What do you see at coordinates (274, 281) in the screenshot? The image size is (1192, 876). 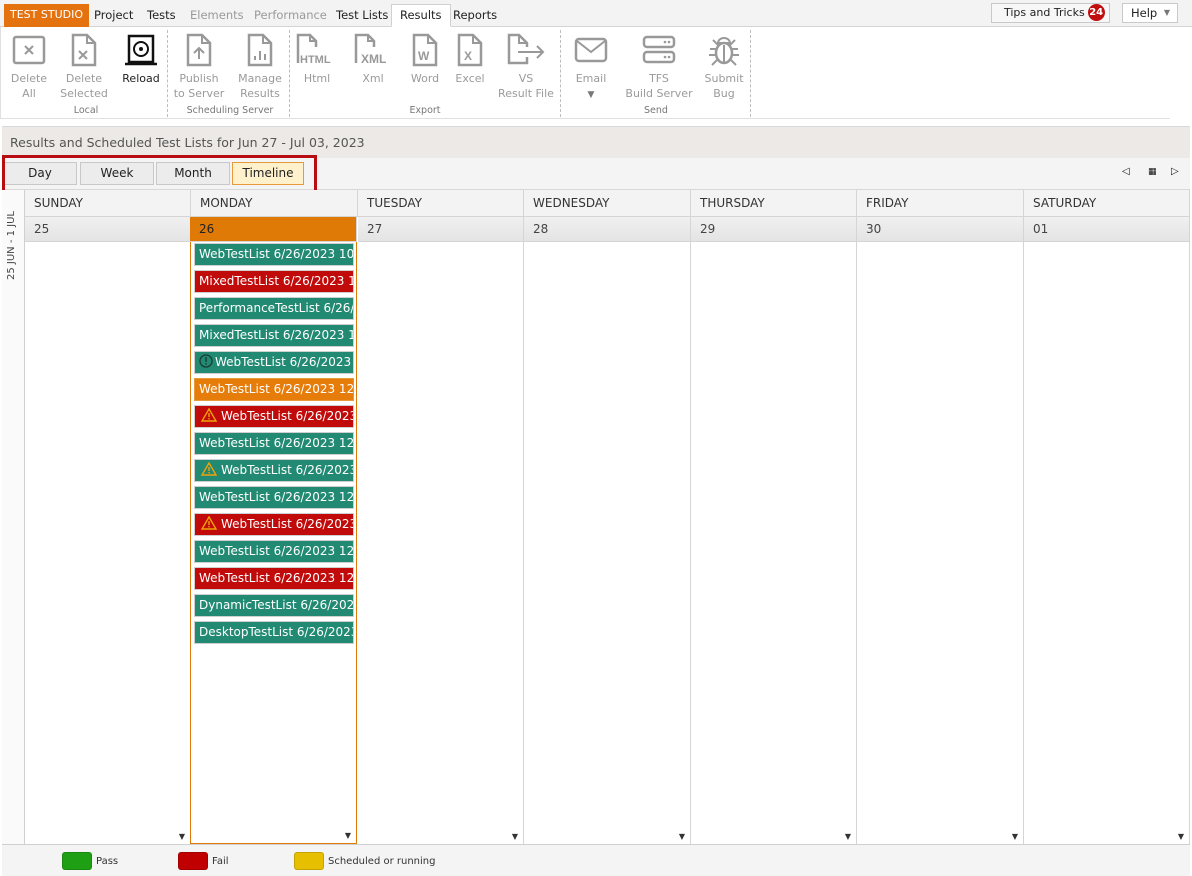 I see `appointment-item: MixedTestList 6/26/2023 10:02 AM` at bounding box center [274, 281].